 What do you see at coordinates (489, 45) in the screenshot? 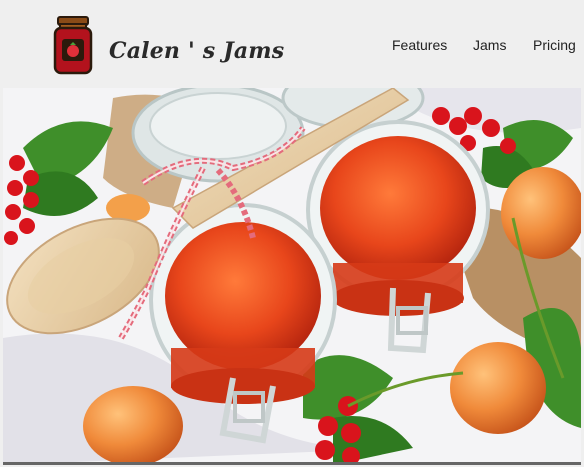
I see `nav-jams-link: Jams` at bounding box center [489, 45].